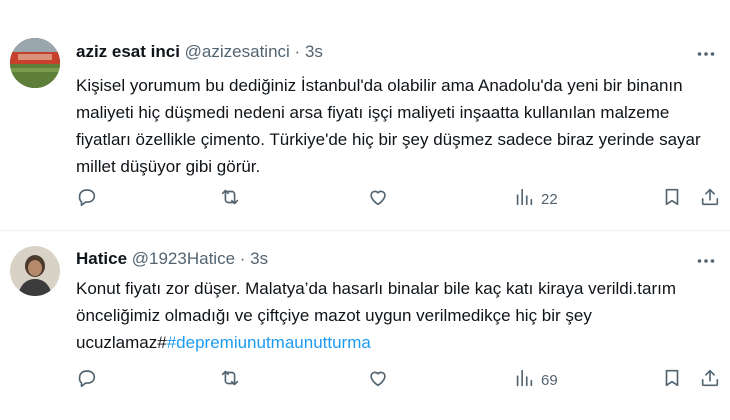 The width and height of the screenshot is (730, 420). What do you see at coordinates (183, 258) in the screenshot?
I see `author-handle: @1923Hatice` at bounding box center [183, 258].